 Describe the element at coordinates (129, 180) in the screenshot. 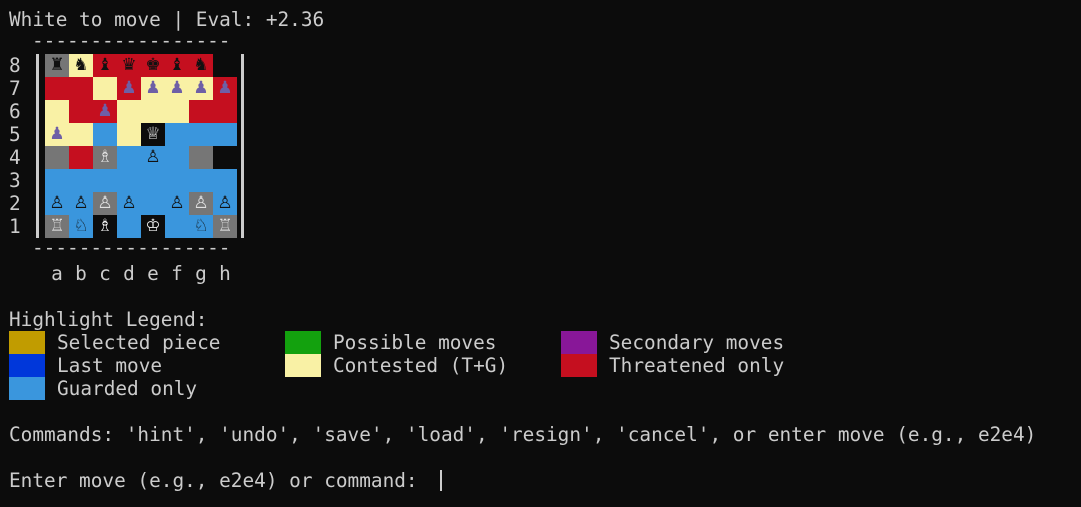

I see `square-d3` at that location.